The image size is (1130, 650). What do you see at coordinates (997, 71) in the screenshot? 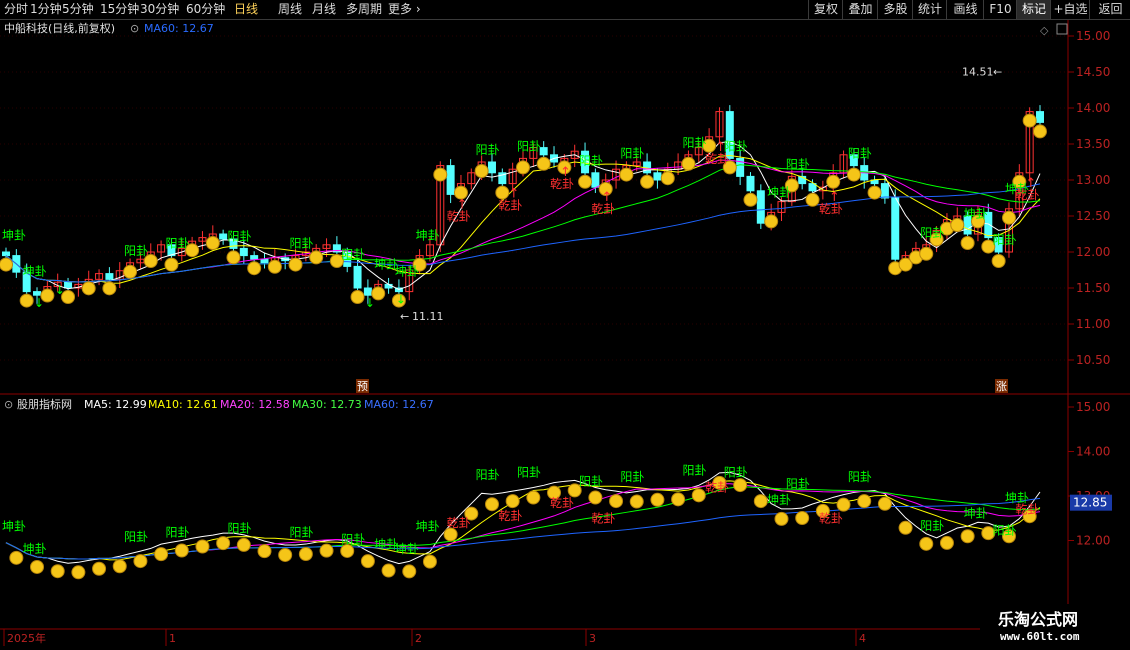
I see `high-arrow-icon: ←` at bounding box center [997, 71].